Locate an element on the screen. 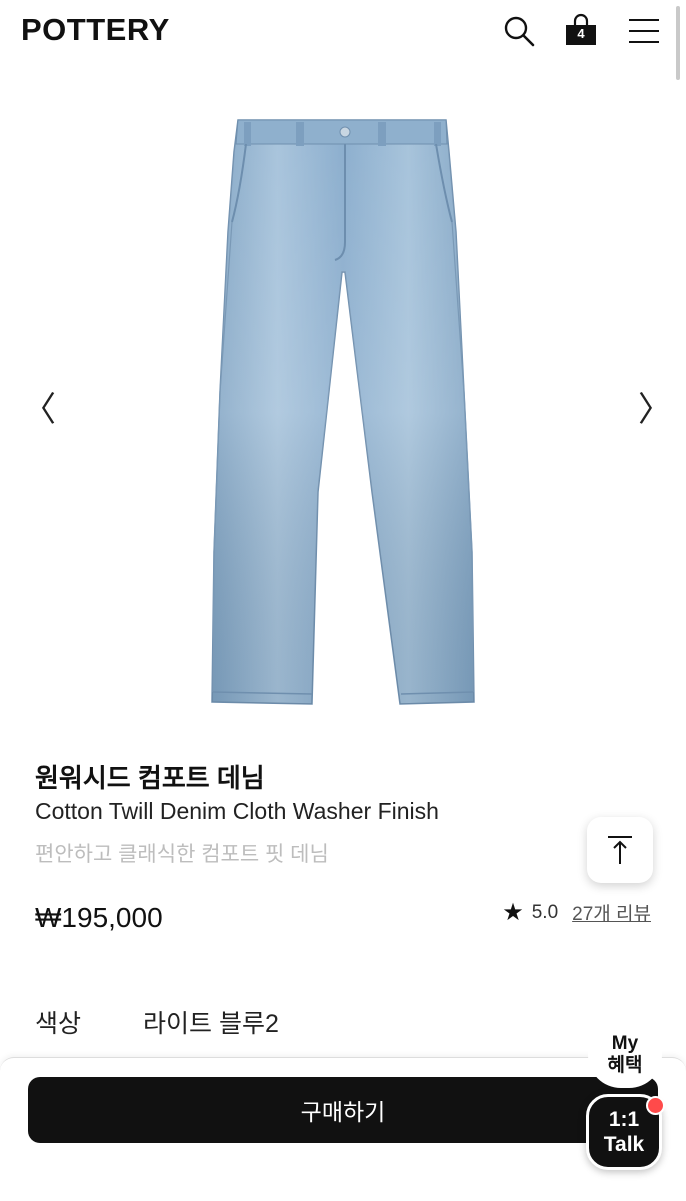 This screenshot has height=1201, width=686. color-option-label: 색상 is located at coordinates (58, 1024).